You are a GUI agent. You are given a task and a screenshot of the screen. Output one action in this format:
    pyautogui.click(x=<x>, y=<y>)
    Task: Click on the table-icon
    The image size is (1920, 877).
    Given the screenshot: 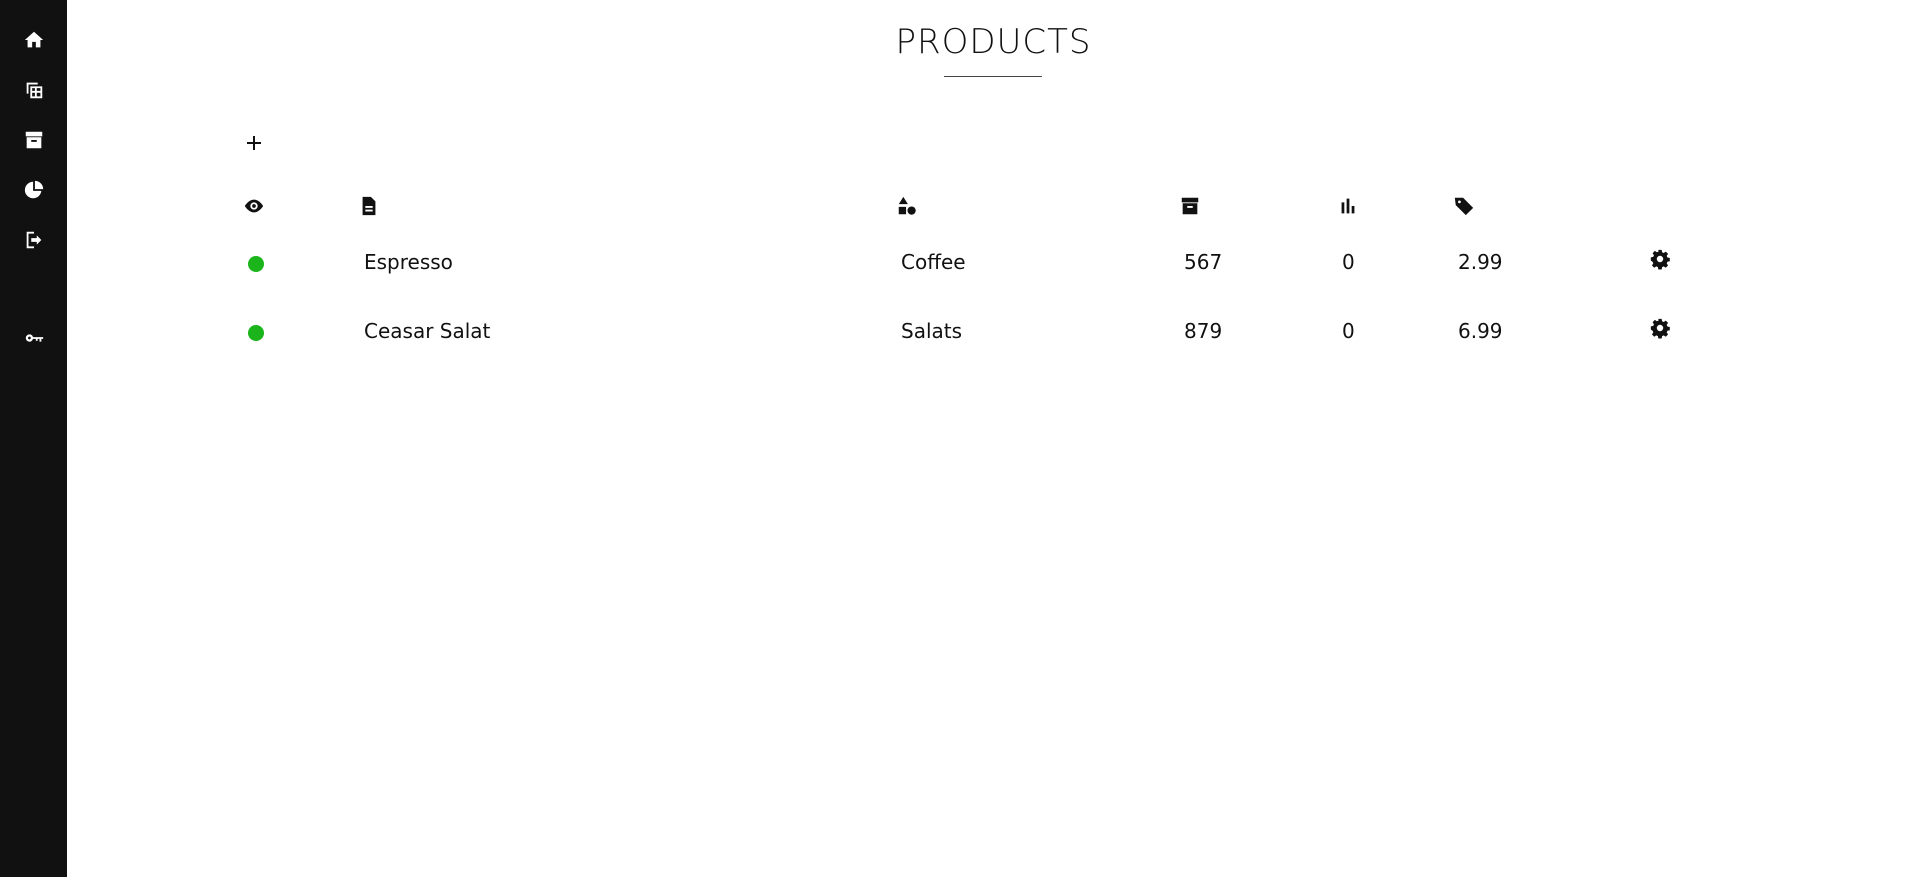 What is the action you would take?
    pyautogui.click(x=34, y=92)
    